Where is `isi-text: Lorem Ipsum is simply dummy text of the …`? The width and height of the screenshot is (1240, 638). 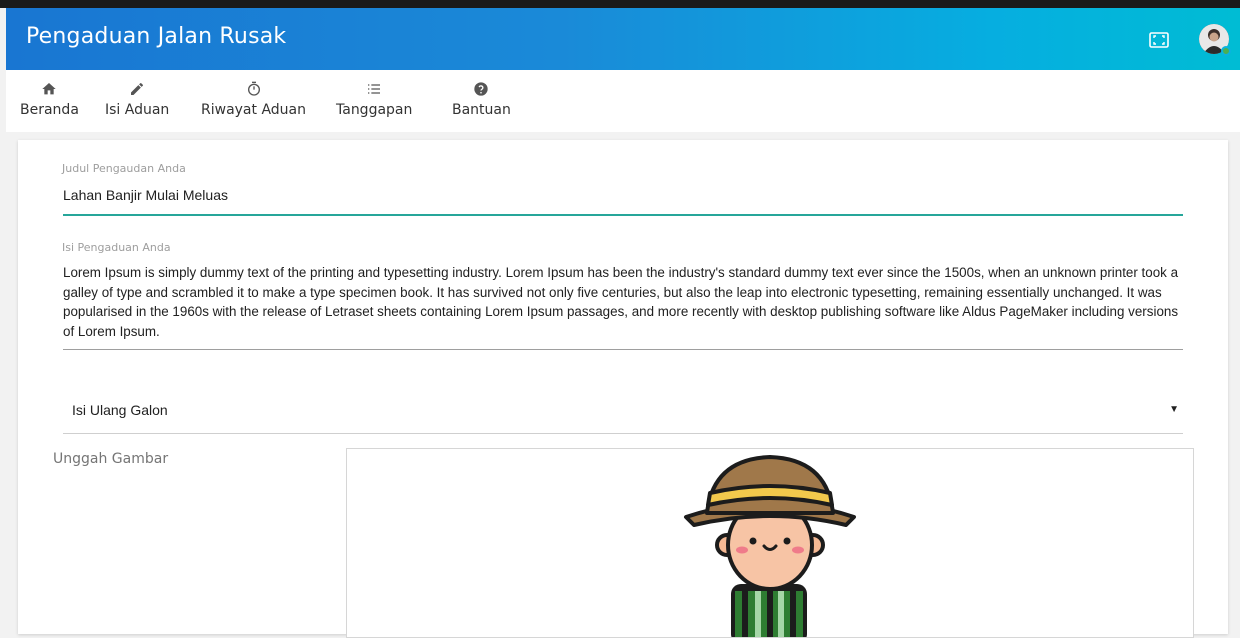 isi-text: Lorem Ipsum is simply dummy text of the … is located at coordinates (621, 302).